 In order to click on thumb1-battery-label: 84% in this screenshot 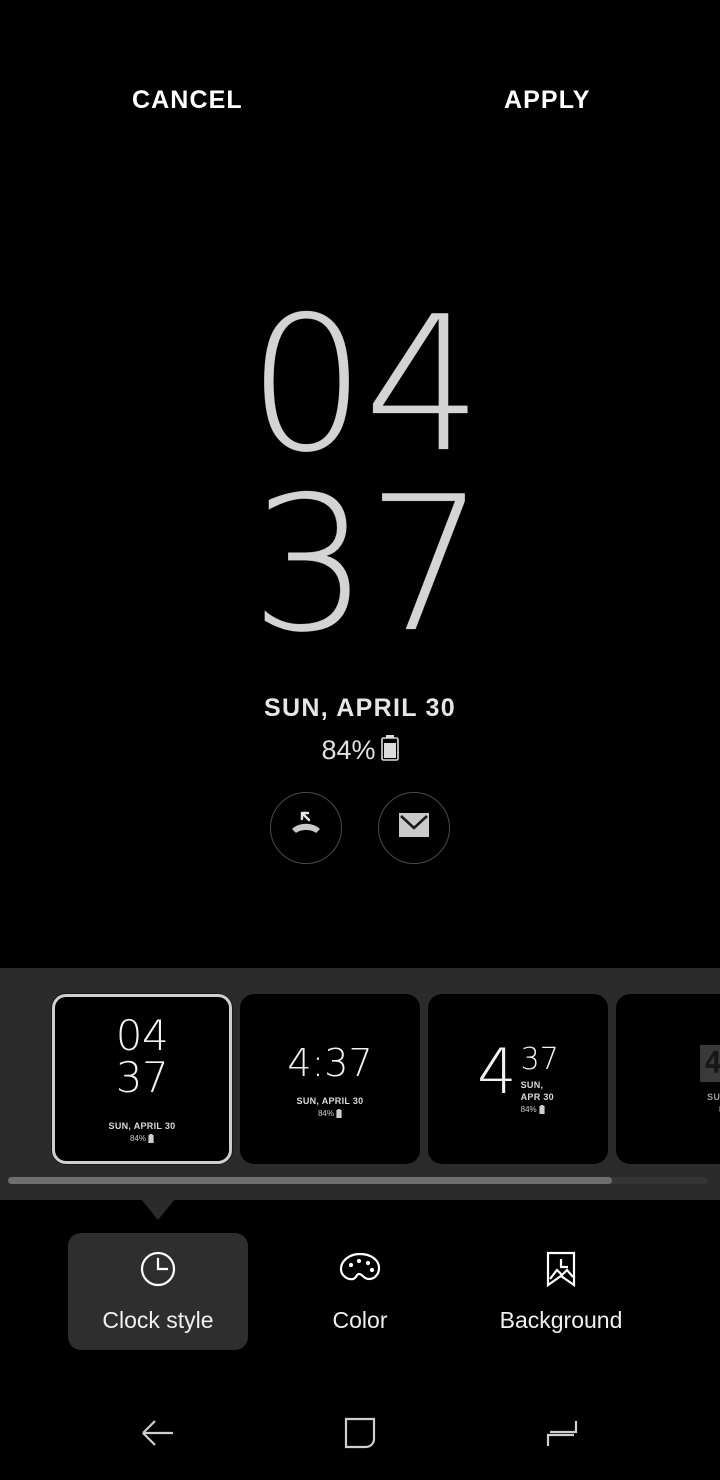, I will do `click(137, 1138)`.